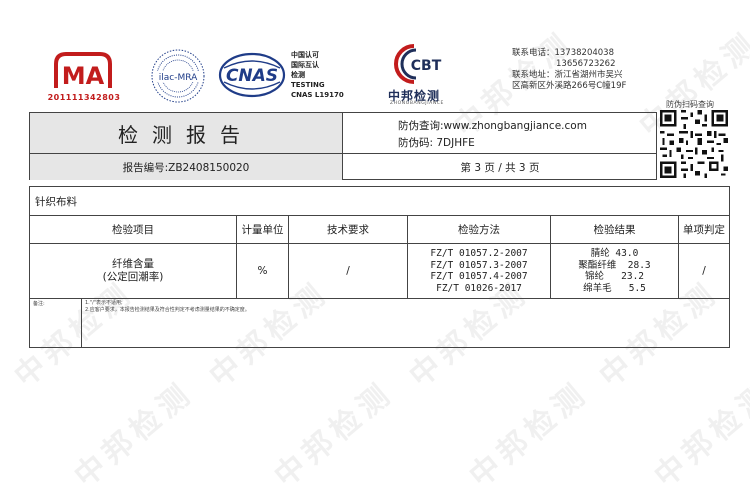 The height and width of the screenshot is (495, 750). What do you see at coordinates (614, 230) in the screenshot?
I see `column-header-result: 检验结果` at bounding box center [614, 230].